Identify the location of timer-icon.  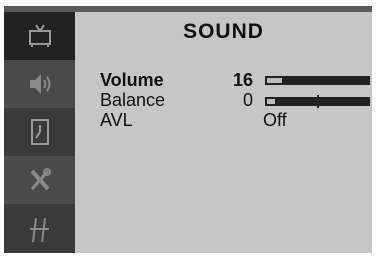
(39, 132).